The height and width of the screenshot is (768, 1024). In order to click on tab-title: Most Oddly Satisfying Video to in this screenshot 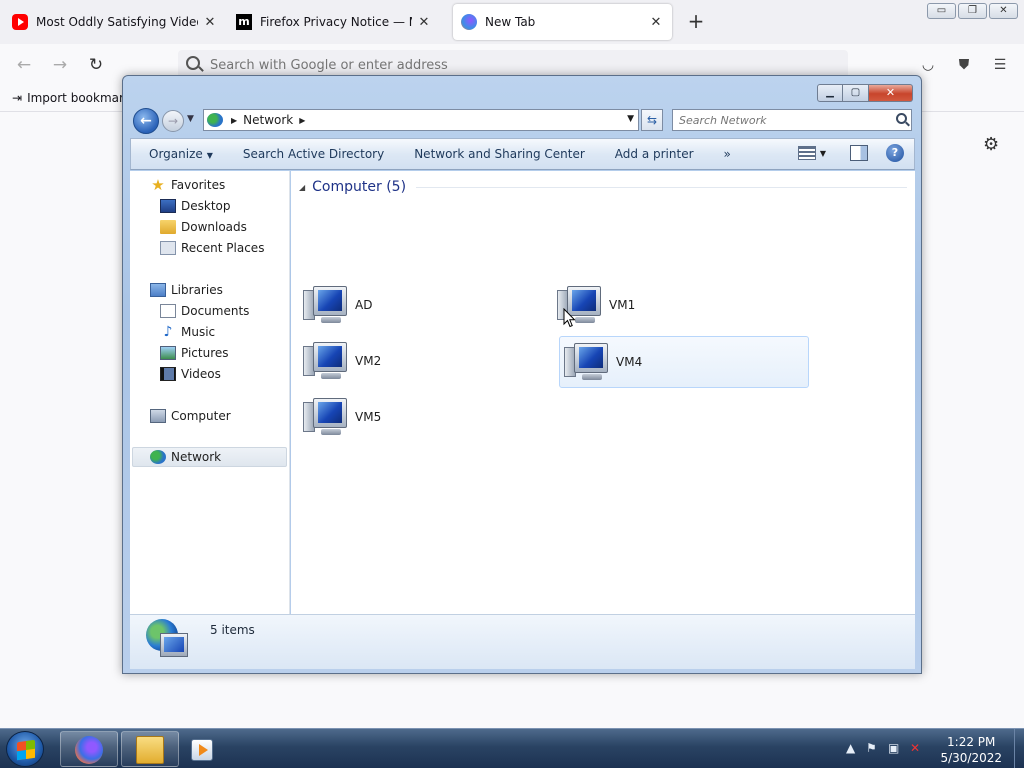, I will do `click(117, 22)`.